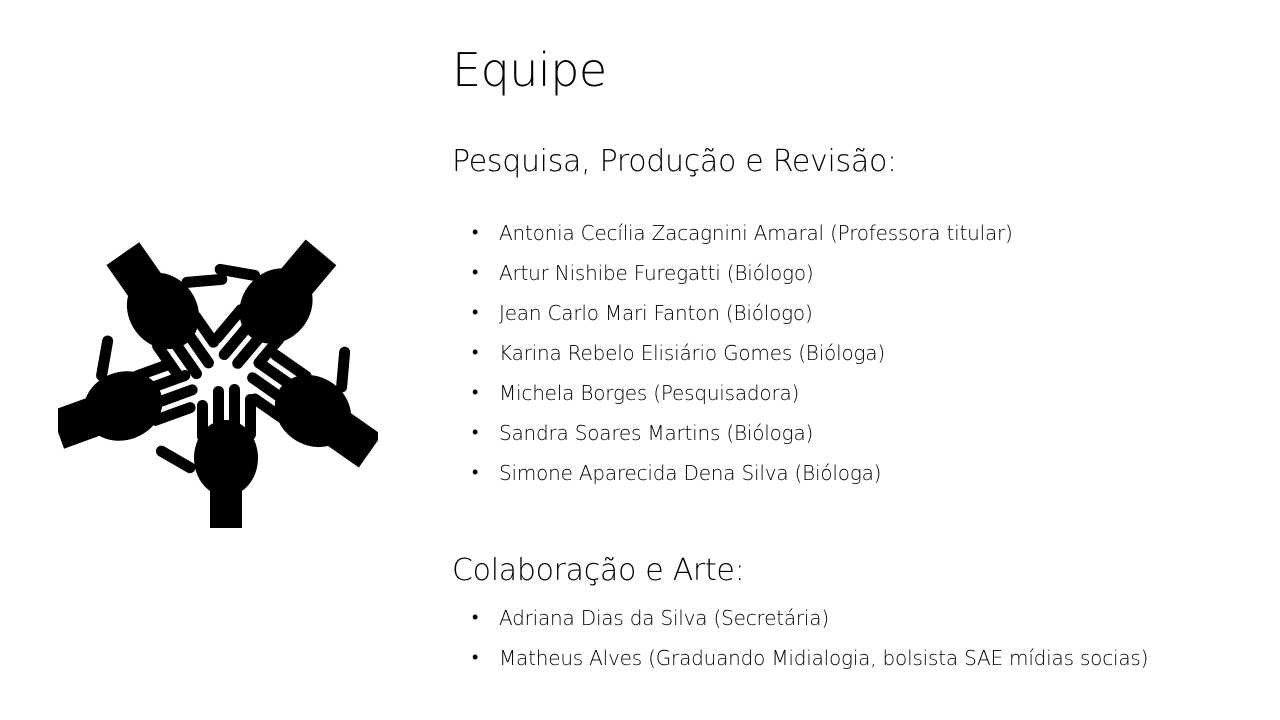 The width and height of the screenshot is (1280, 720). What do you see at coordinates (656, 313) in the screenshot?
I see `member-name: Jean Carlo Mari Fanton (Biólogo)` at bounding box center [656, 313].